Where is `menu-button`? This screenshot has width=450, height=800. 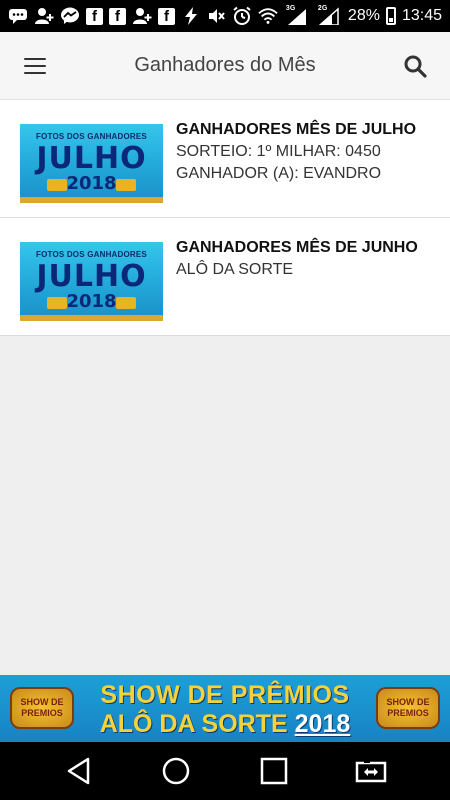
menu-button is located at coordinates (35, 66).